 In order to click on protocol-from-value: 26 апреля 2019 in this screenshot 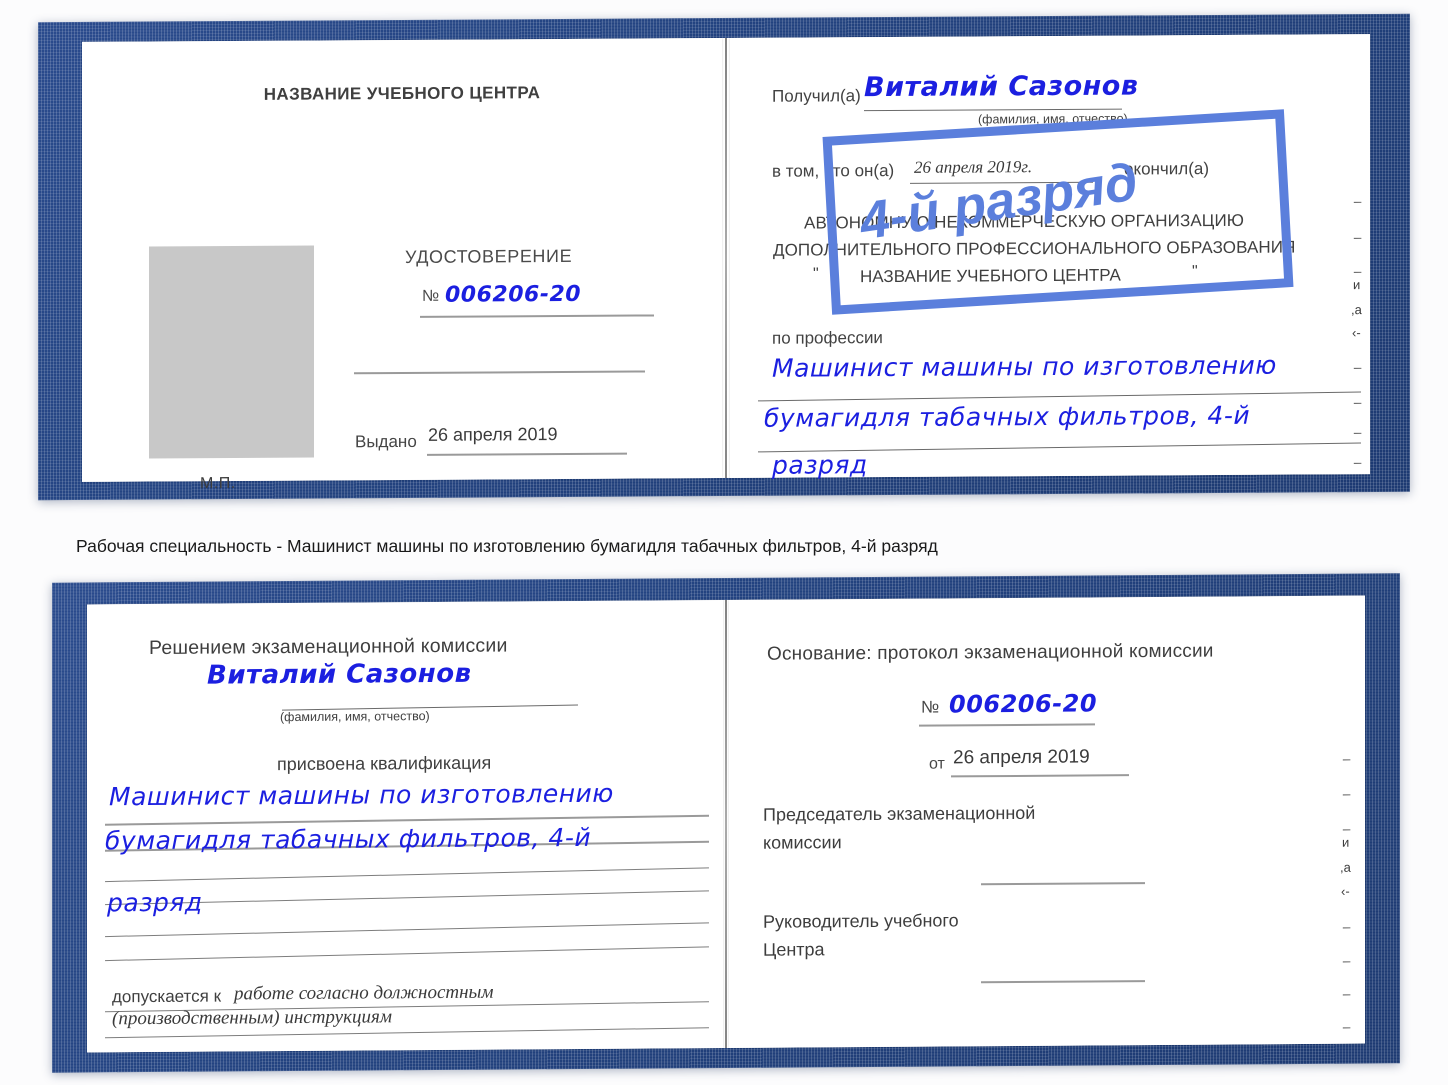, I will do `click(1021, 757)`.